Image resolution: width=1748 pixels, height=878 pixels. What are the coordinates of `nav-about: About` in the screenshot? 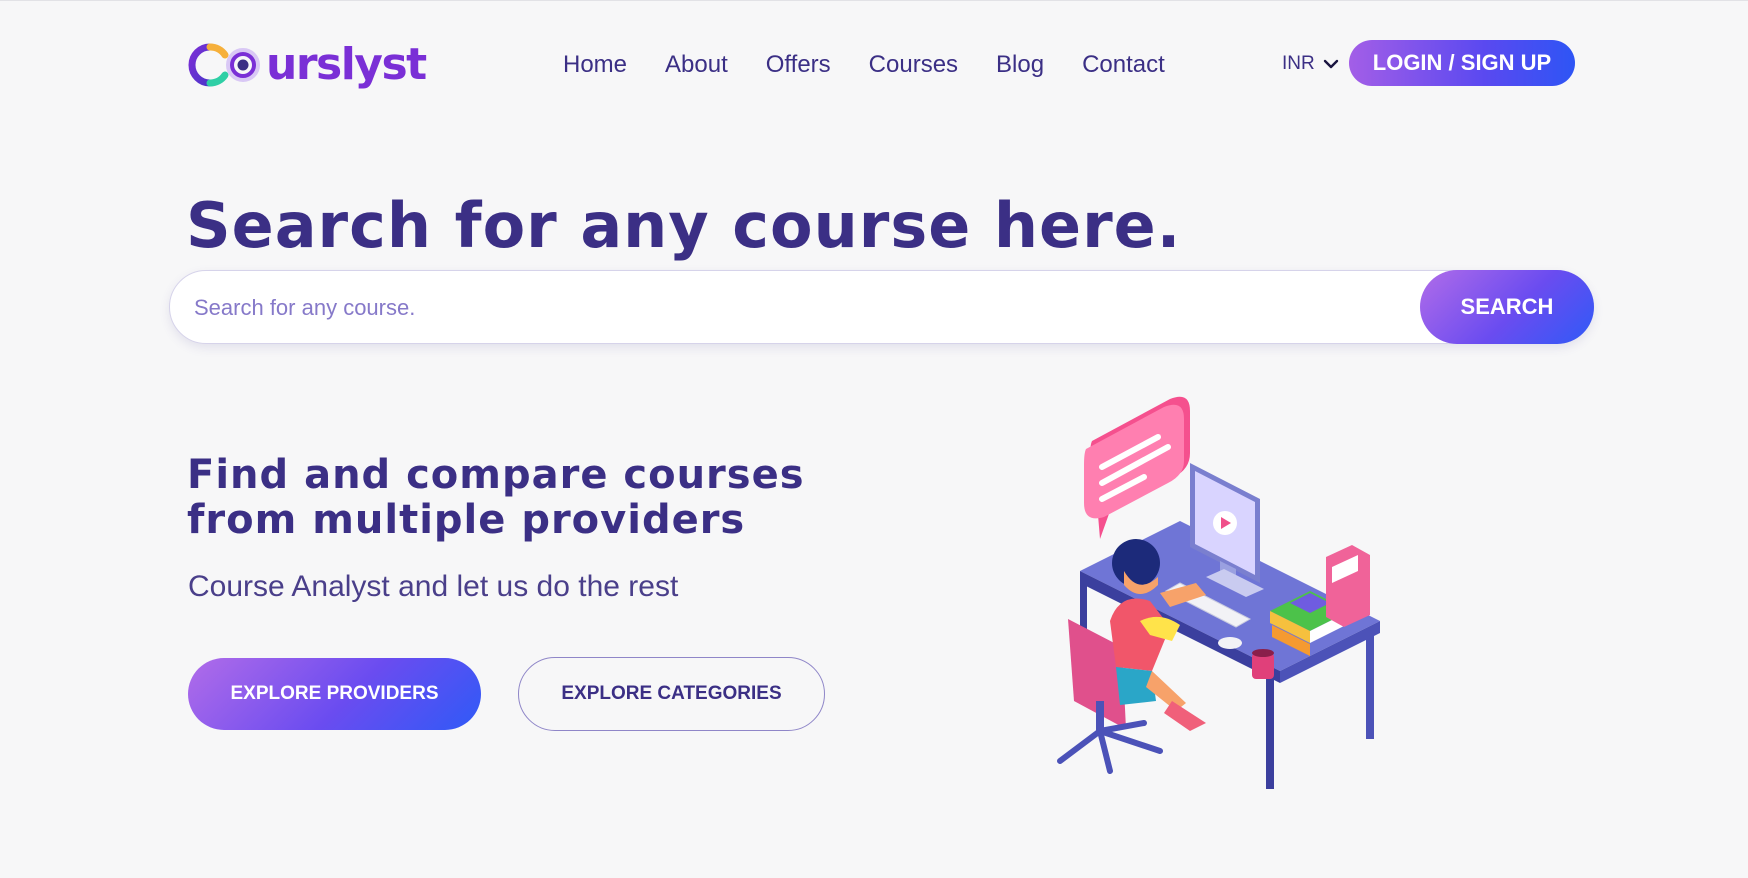 It's located at (696, 65).